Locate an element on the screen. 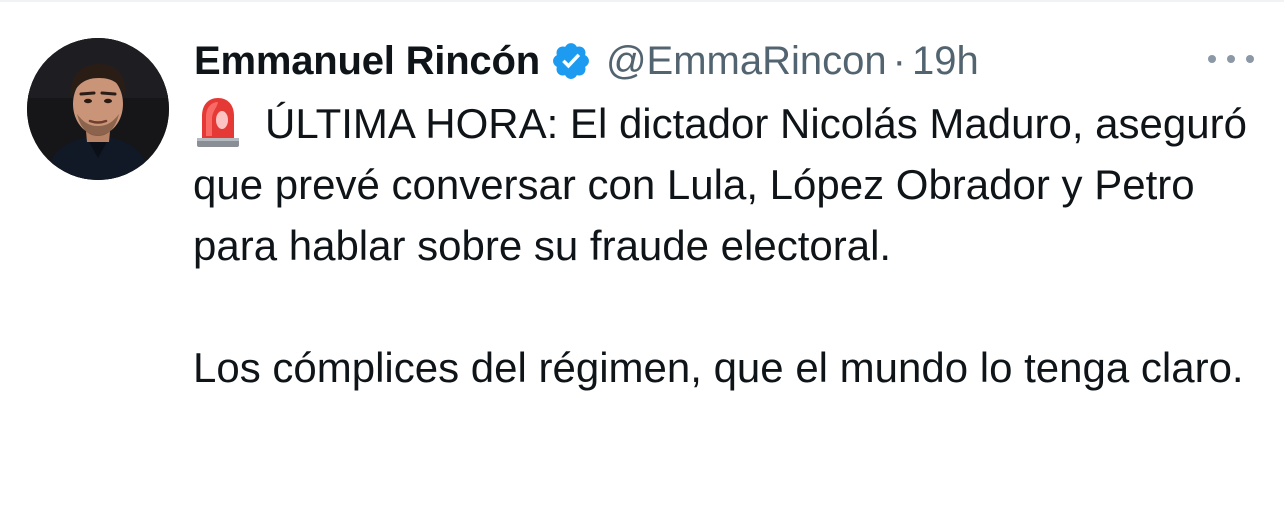 This screenshot has height=529, width=1284. author-handle: @EmmaRincon is located at coordinates (746, 61).